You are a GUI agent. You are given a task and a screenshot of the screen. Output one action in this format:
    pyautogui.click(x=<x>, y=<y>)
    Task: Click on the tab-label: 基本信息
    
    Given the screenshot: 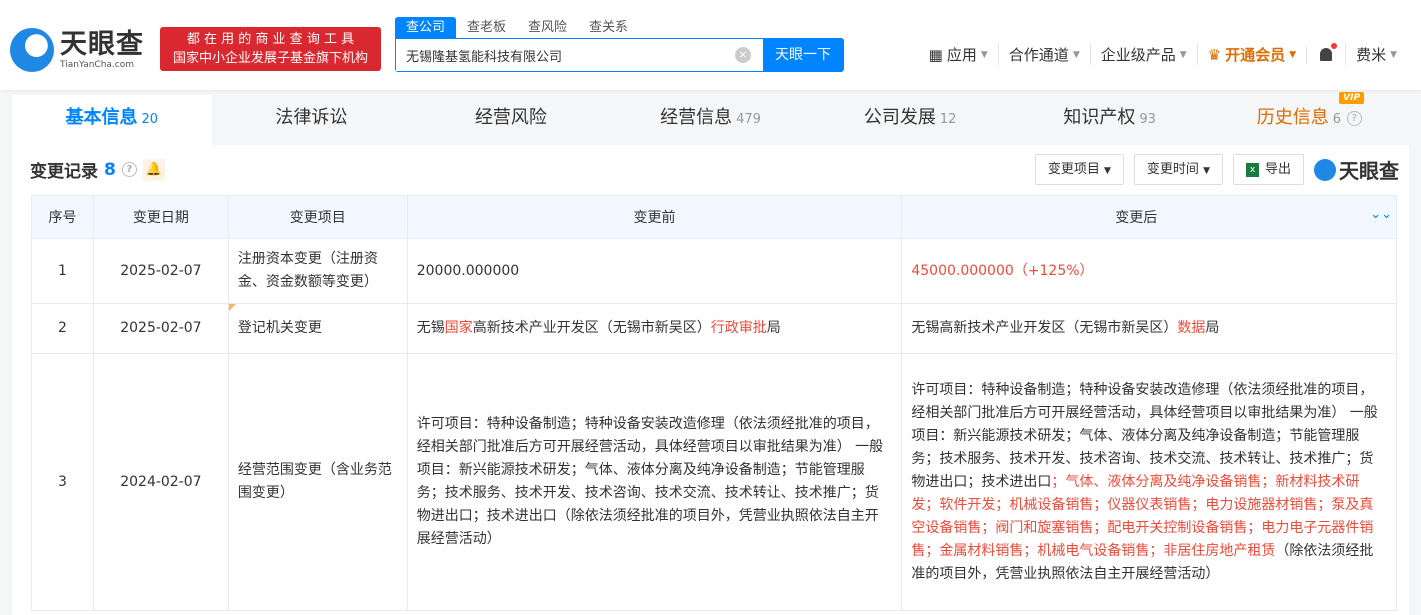 What is the action you would take?
    pyautogui.click(x=101, y=117)
    